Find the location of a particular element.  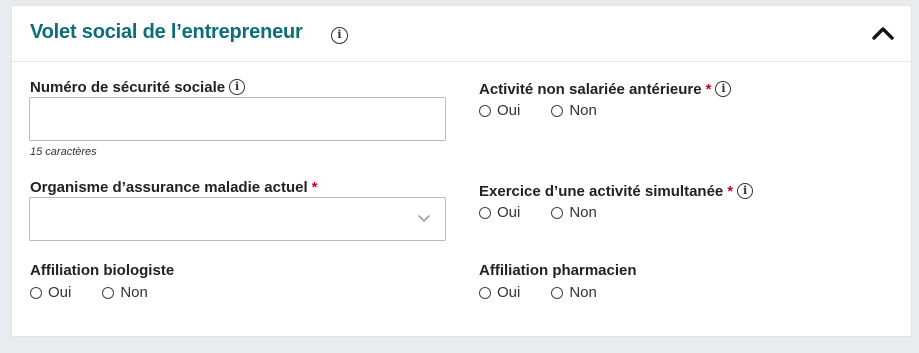

collapse-button is located at coordinates (883, 33).